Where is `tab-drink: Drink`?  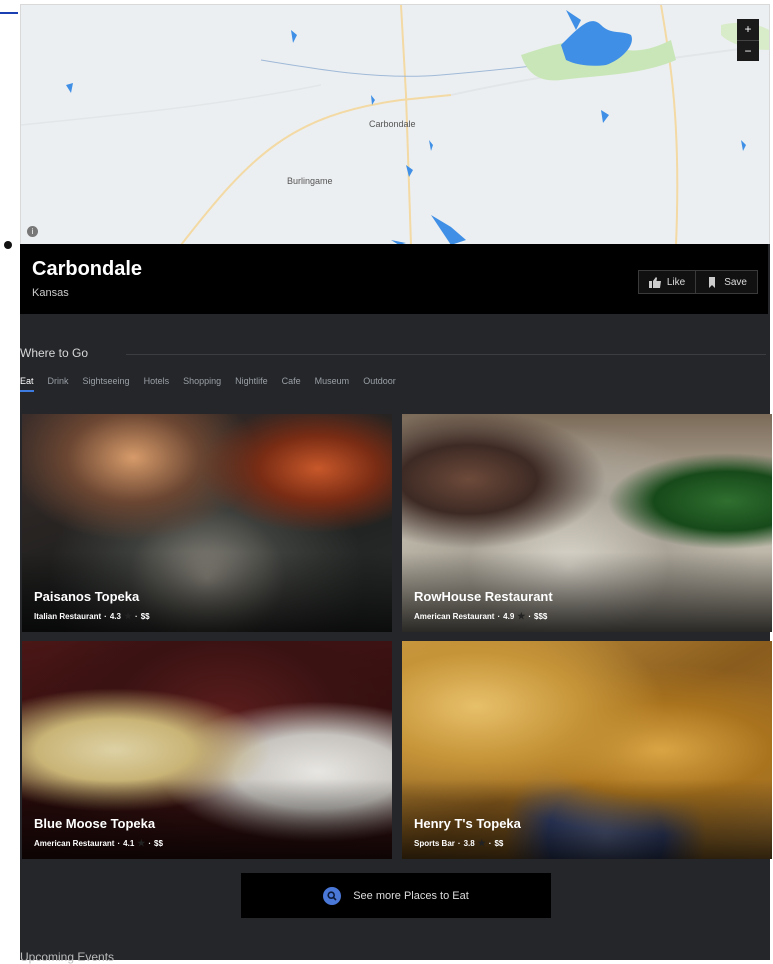 tab-drink: Drink is located at coordinates (58, 384).